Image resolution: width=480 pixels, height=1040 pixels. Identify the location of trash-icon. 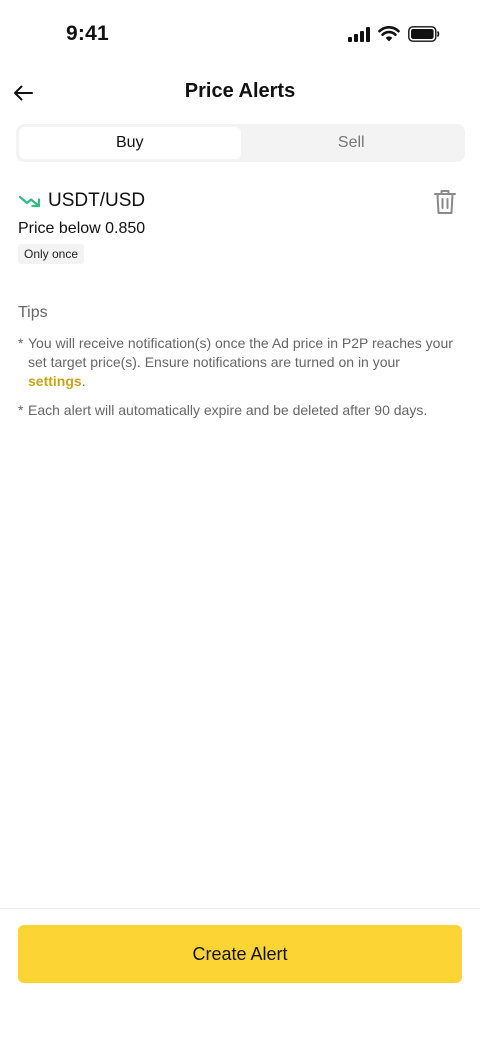
(445, 202).